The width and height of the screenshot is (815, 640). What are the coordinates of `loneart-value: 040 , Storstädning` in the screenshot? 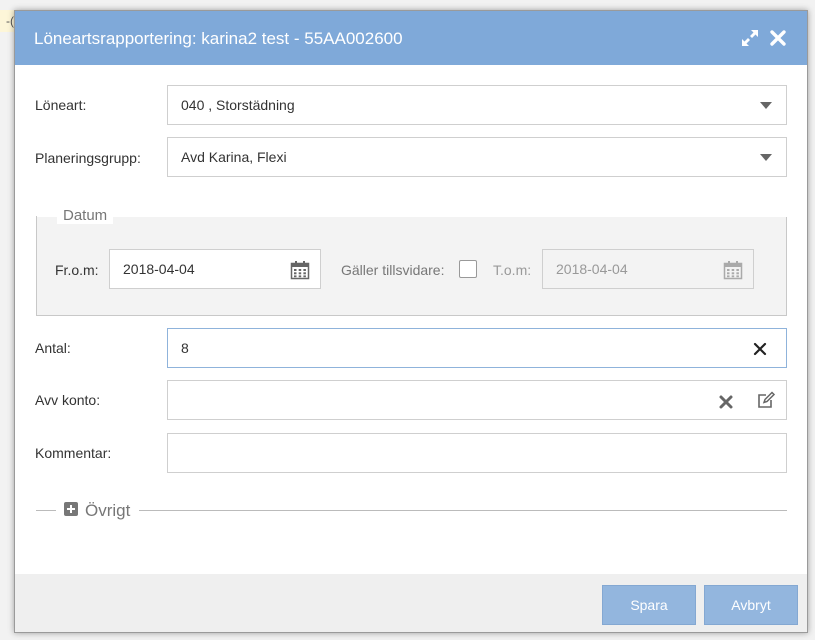 It's located at (238, 105).